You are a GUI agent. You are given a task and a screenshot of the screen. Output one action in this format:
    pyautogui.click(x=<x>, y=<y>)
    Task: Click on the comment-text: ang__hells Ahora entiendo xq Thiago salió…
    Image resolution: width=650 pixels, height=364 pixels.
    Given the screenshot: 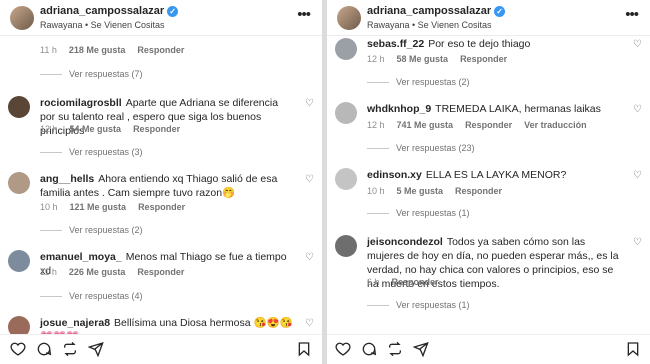 What is the action you would take?
    pyautogui.click(x=168, y=186)
    